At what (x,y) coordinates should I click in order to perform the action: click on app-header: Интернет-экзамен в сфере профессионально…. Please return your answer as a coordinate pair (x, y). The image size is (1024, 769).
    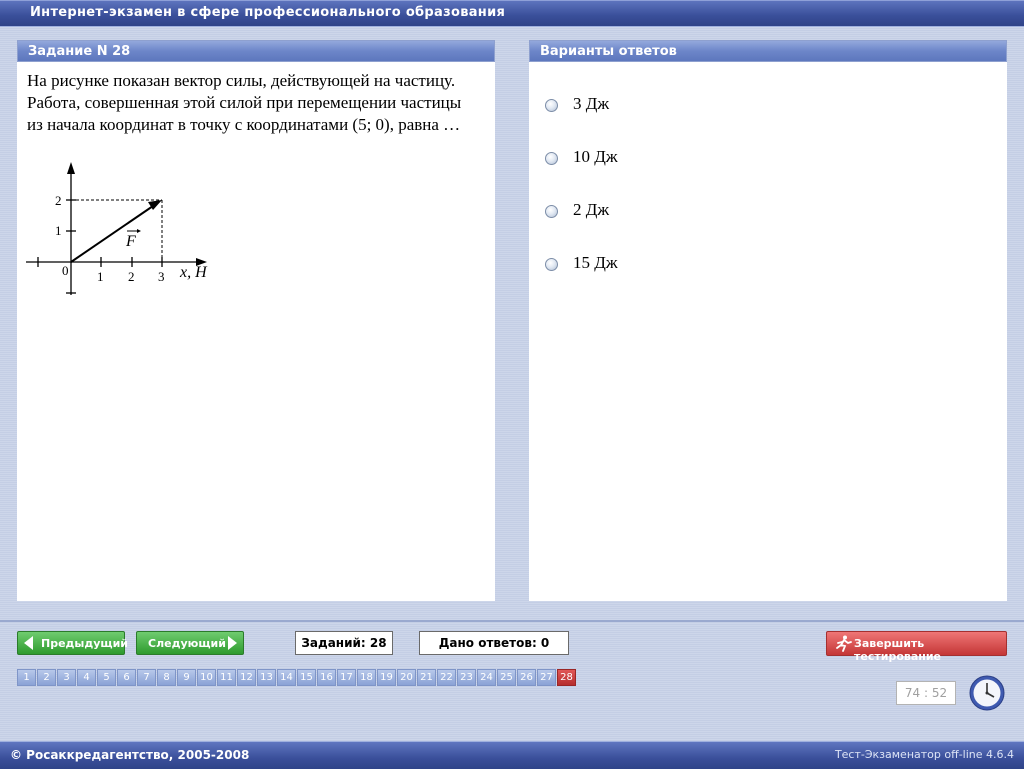
    Looking at the image, I should click on (512, 13).